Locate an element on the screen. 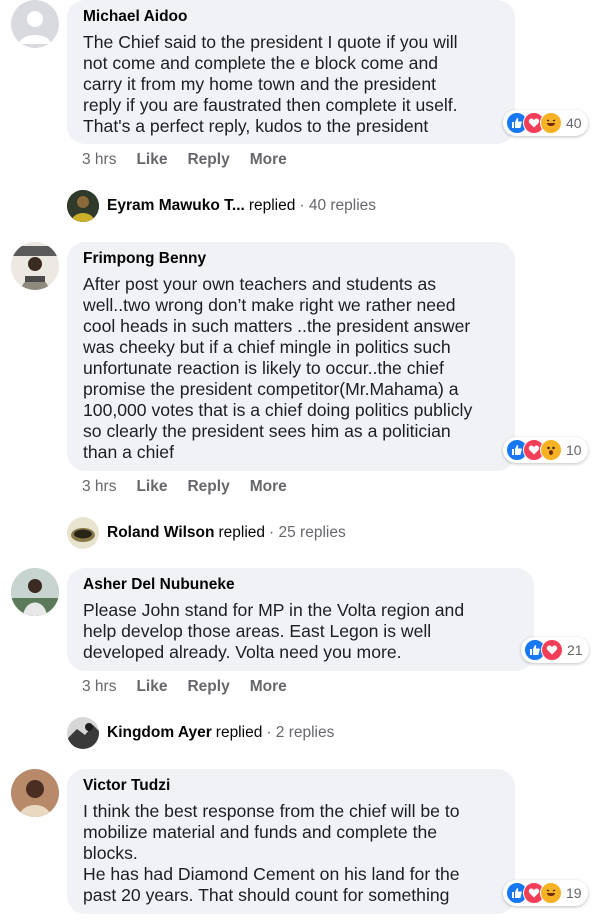 The image size is (600, 920). comment-author: Asher Del Nubuneke is located at coordinates (300, 585).